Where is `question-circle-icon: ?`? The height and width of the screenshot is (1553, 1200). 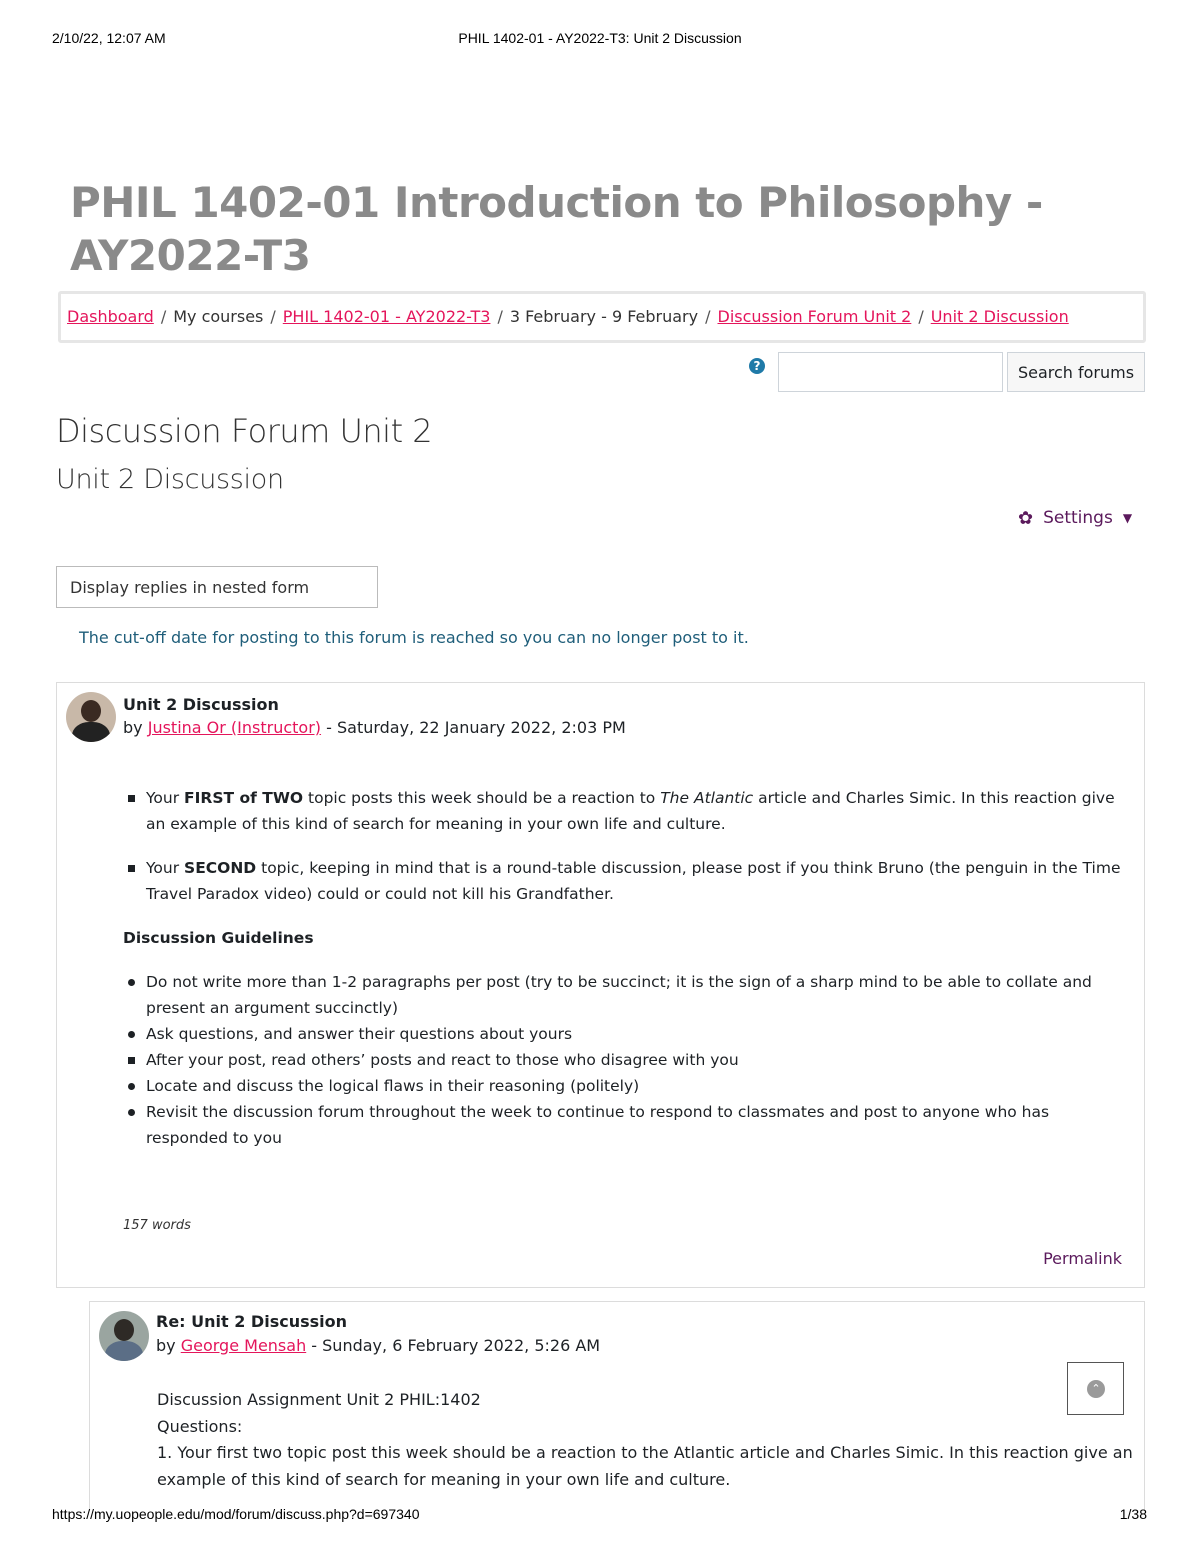 question-circle-icon: ? is located at coordinates (757, 366).